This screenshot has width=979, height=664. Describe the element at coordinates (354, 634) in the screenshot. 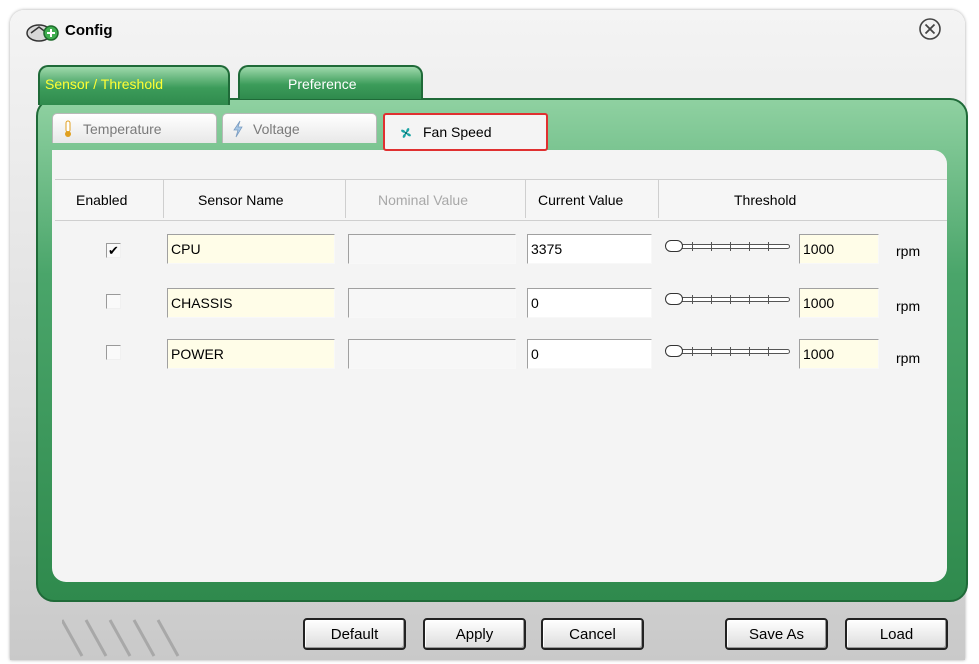

I see `default-button: Default` at that location.